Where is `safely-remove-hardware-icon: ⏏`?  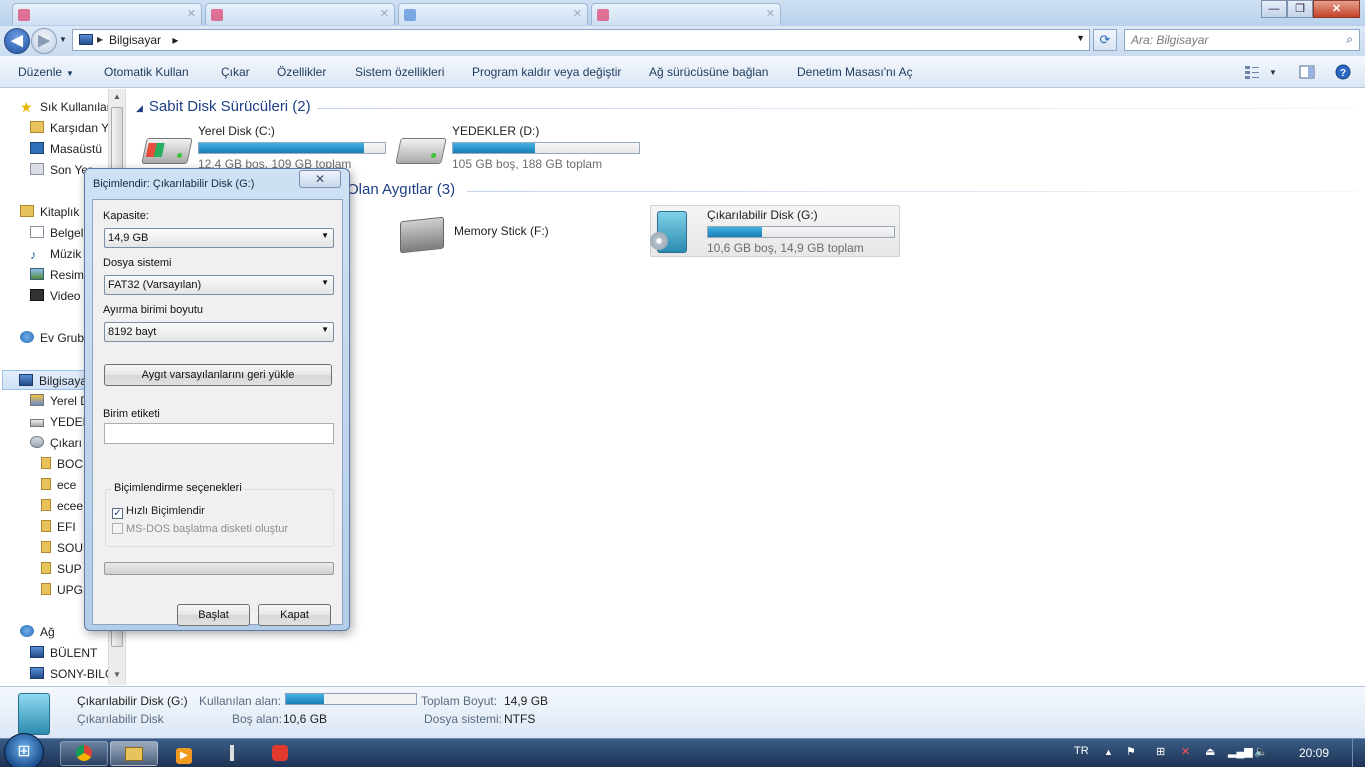 safely-remove-hardware-icon: ⏏ is located at coordinates (1210, 751).